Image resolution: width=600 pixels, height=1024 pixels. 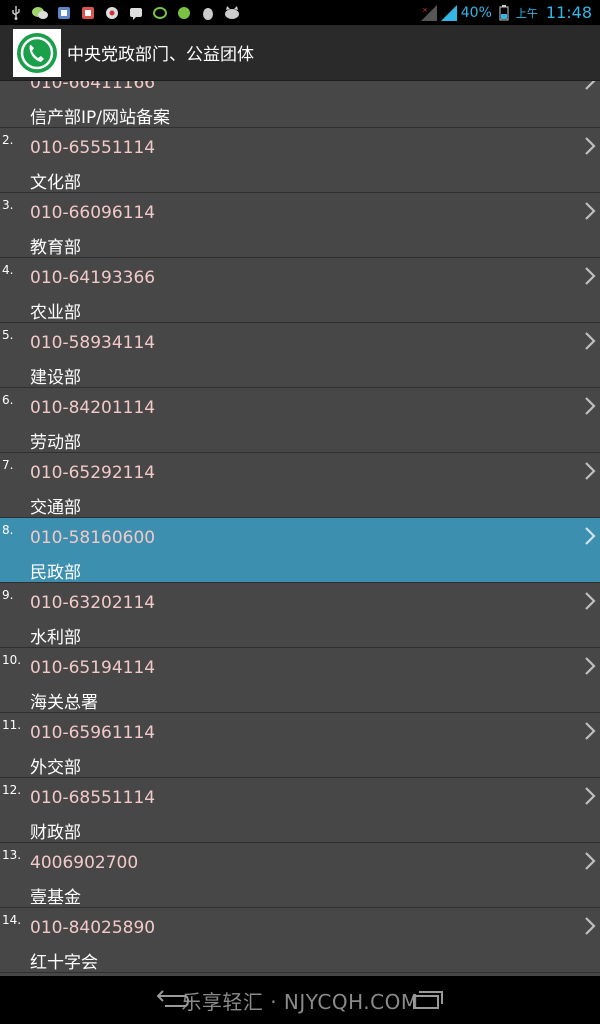 I want to click on item-name: 信产部IP/网站备案, so click(x=100, y=118).